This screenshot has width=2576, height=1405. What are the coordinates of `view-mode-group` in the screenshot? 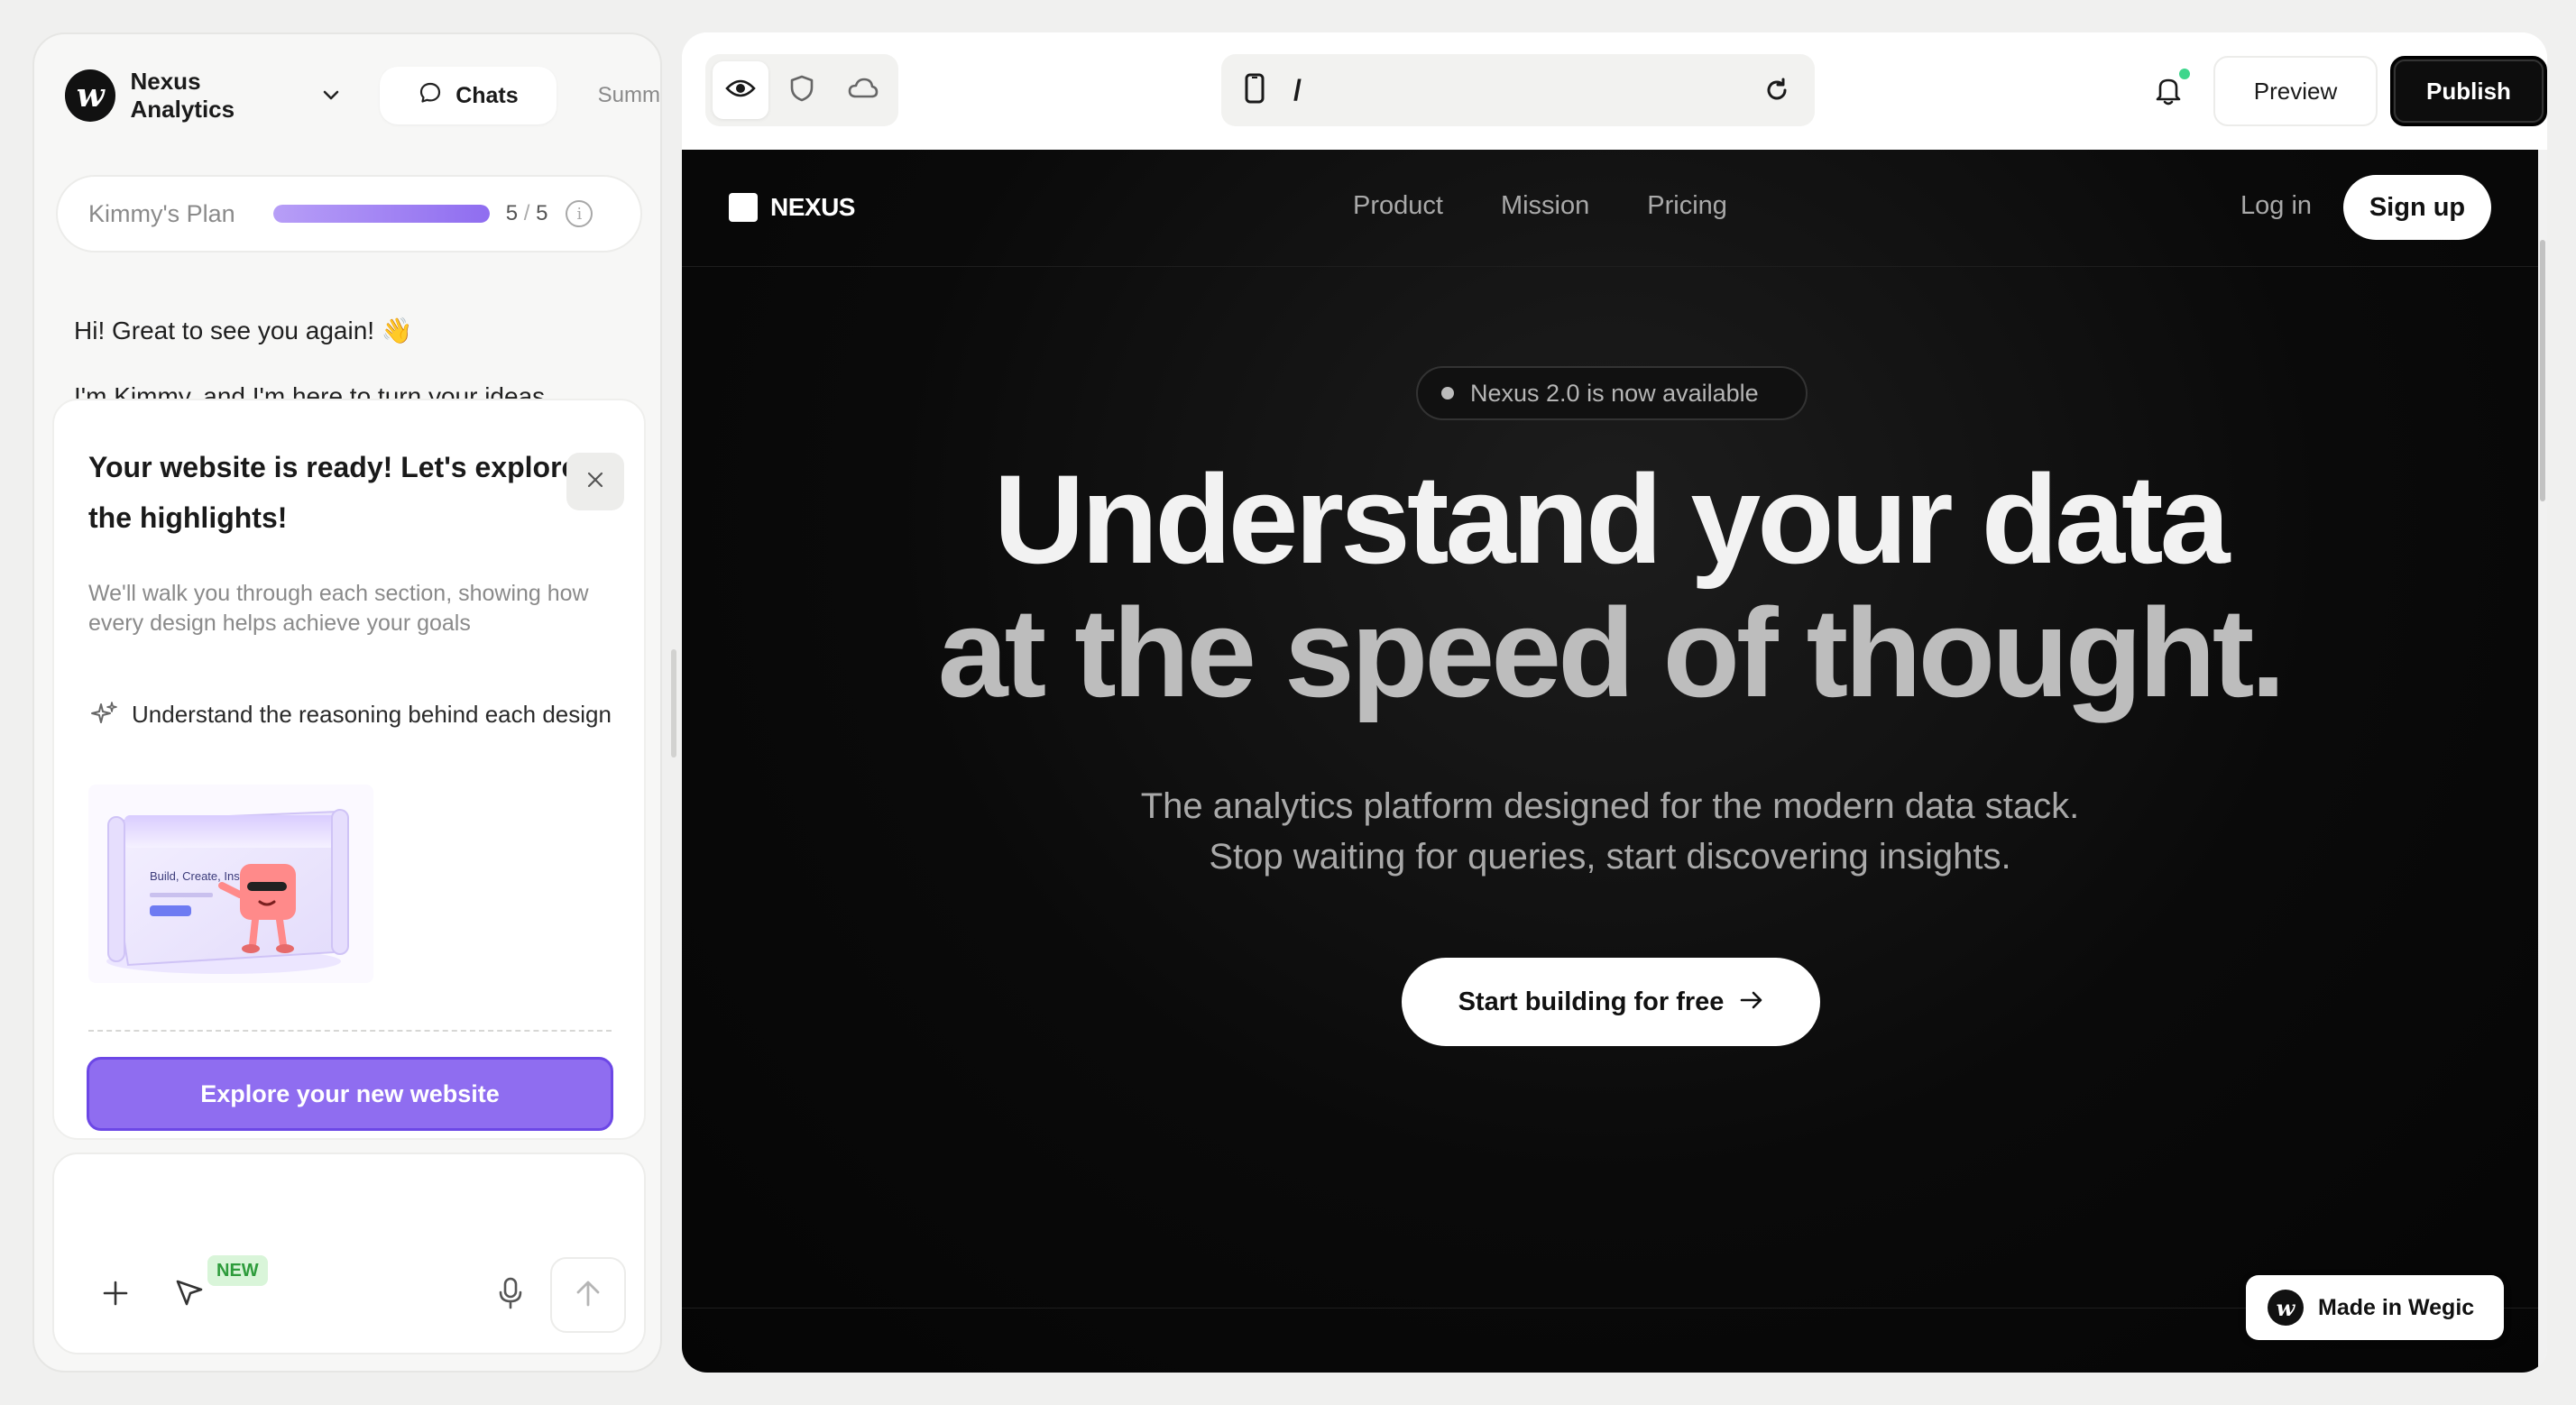 It's located at (802, 90).